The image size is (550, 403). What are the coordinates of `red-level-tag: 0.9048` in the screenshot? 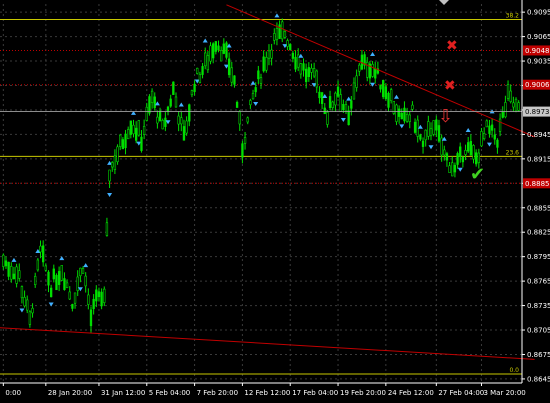 It's located at (537, 51).